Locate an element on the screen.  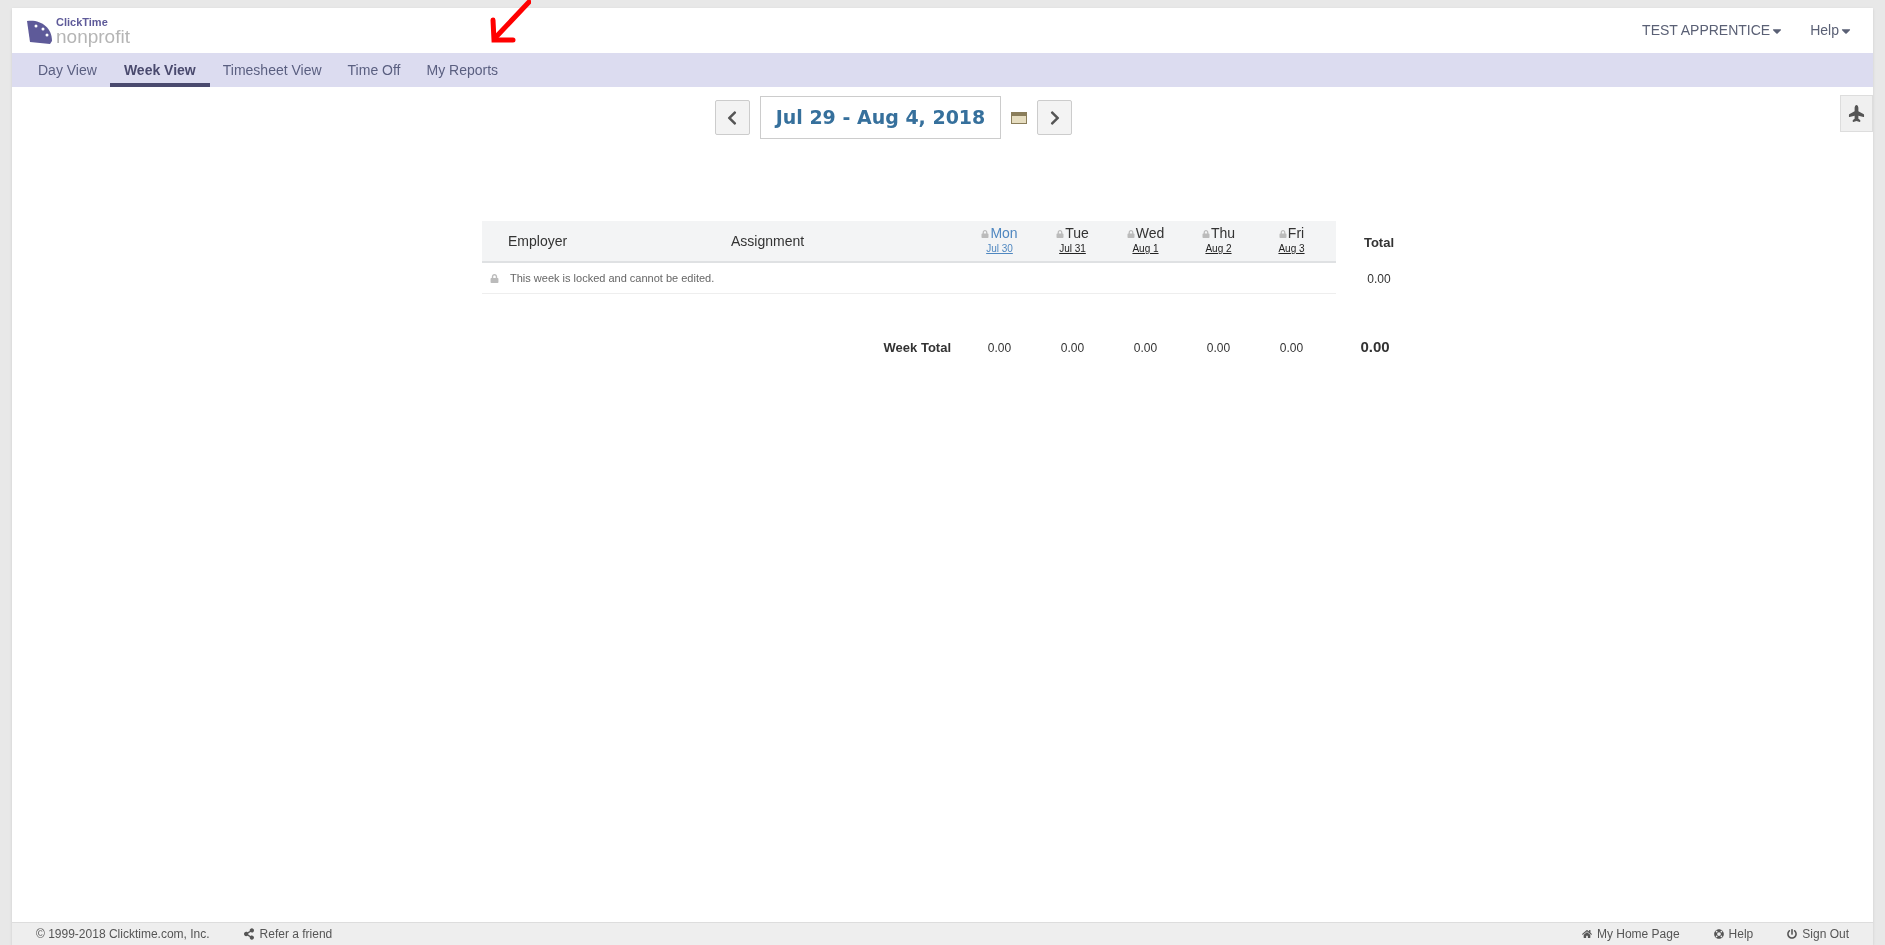
copyright-text: © 1999-2018 Clicktime.com, Inc. is located at coordinates (123, 934).